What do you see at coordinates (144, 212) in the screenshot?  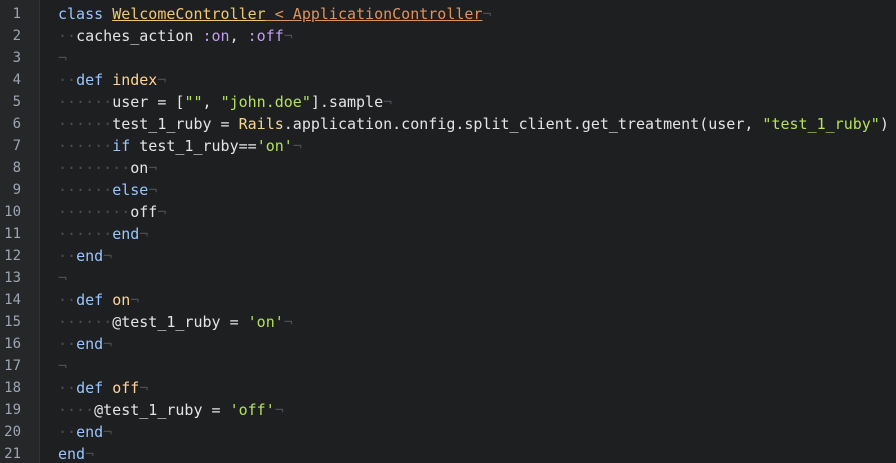 I see `code-token: off` at bounding box center [144, 212].